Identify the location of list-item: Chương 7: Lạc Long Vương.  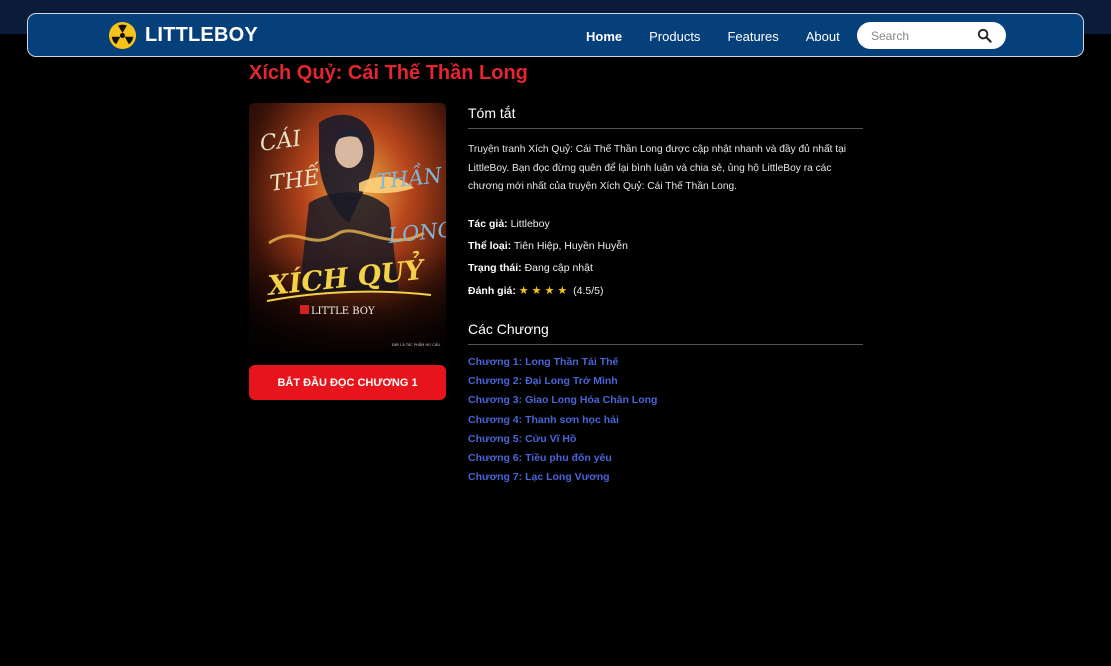
(562, 480).